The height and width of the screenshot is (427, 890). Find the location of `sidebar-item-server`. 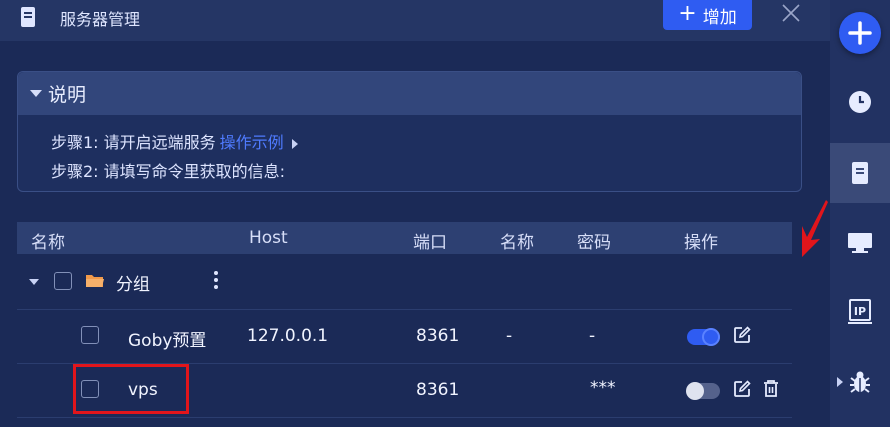

sidebar-item-server is located at coordinates (860, 173).